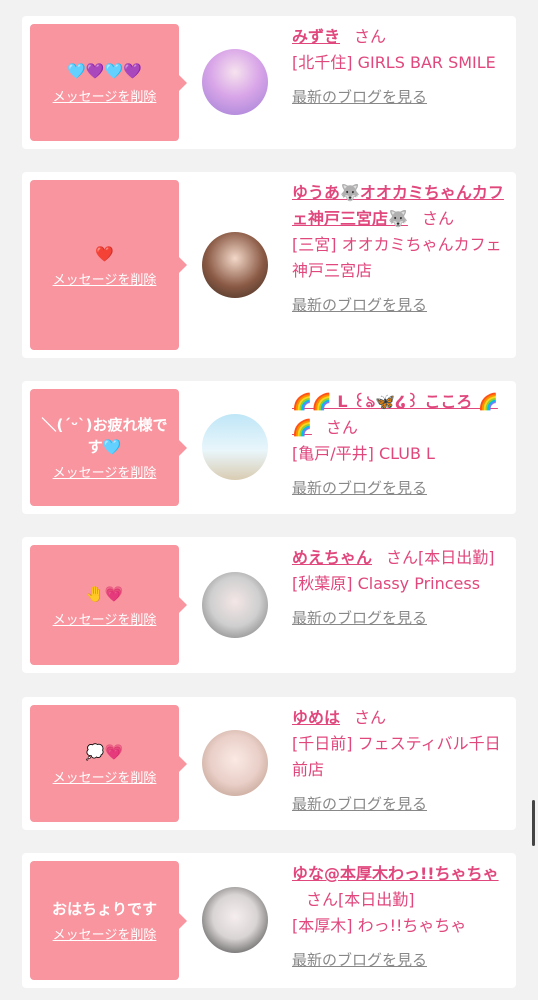  I want to click on shop-name: [三宮] オオカミちゃんカフェ神戸三宮店, so click(397, 257).